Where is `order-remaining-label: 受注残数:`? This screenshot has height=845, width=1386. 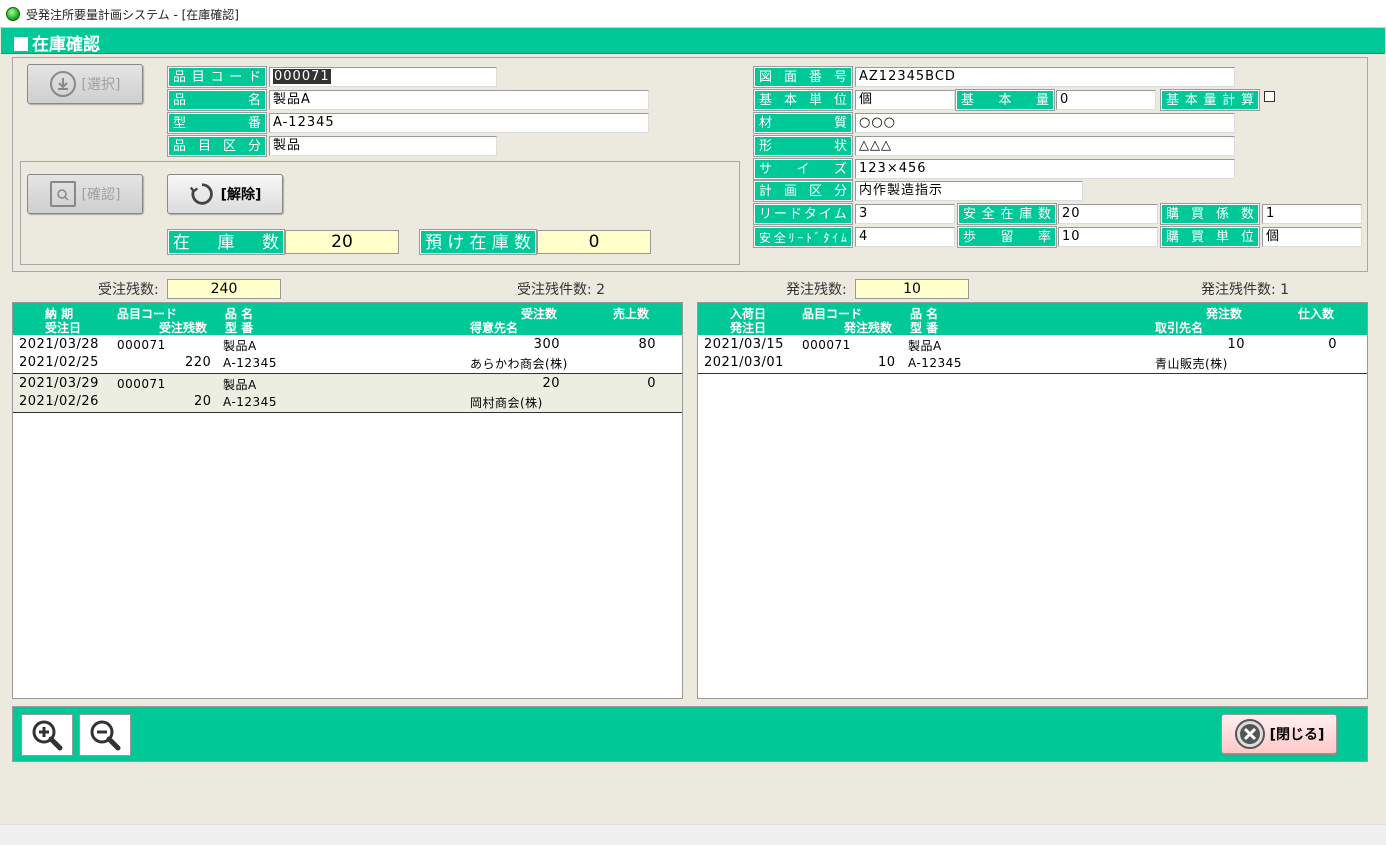
order-remaining-label: 受注残数: is located at coordinates (128, 290).